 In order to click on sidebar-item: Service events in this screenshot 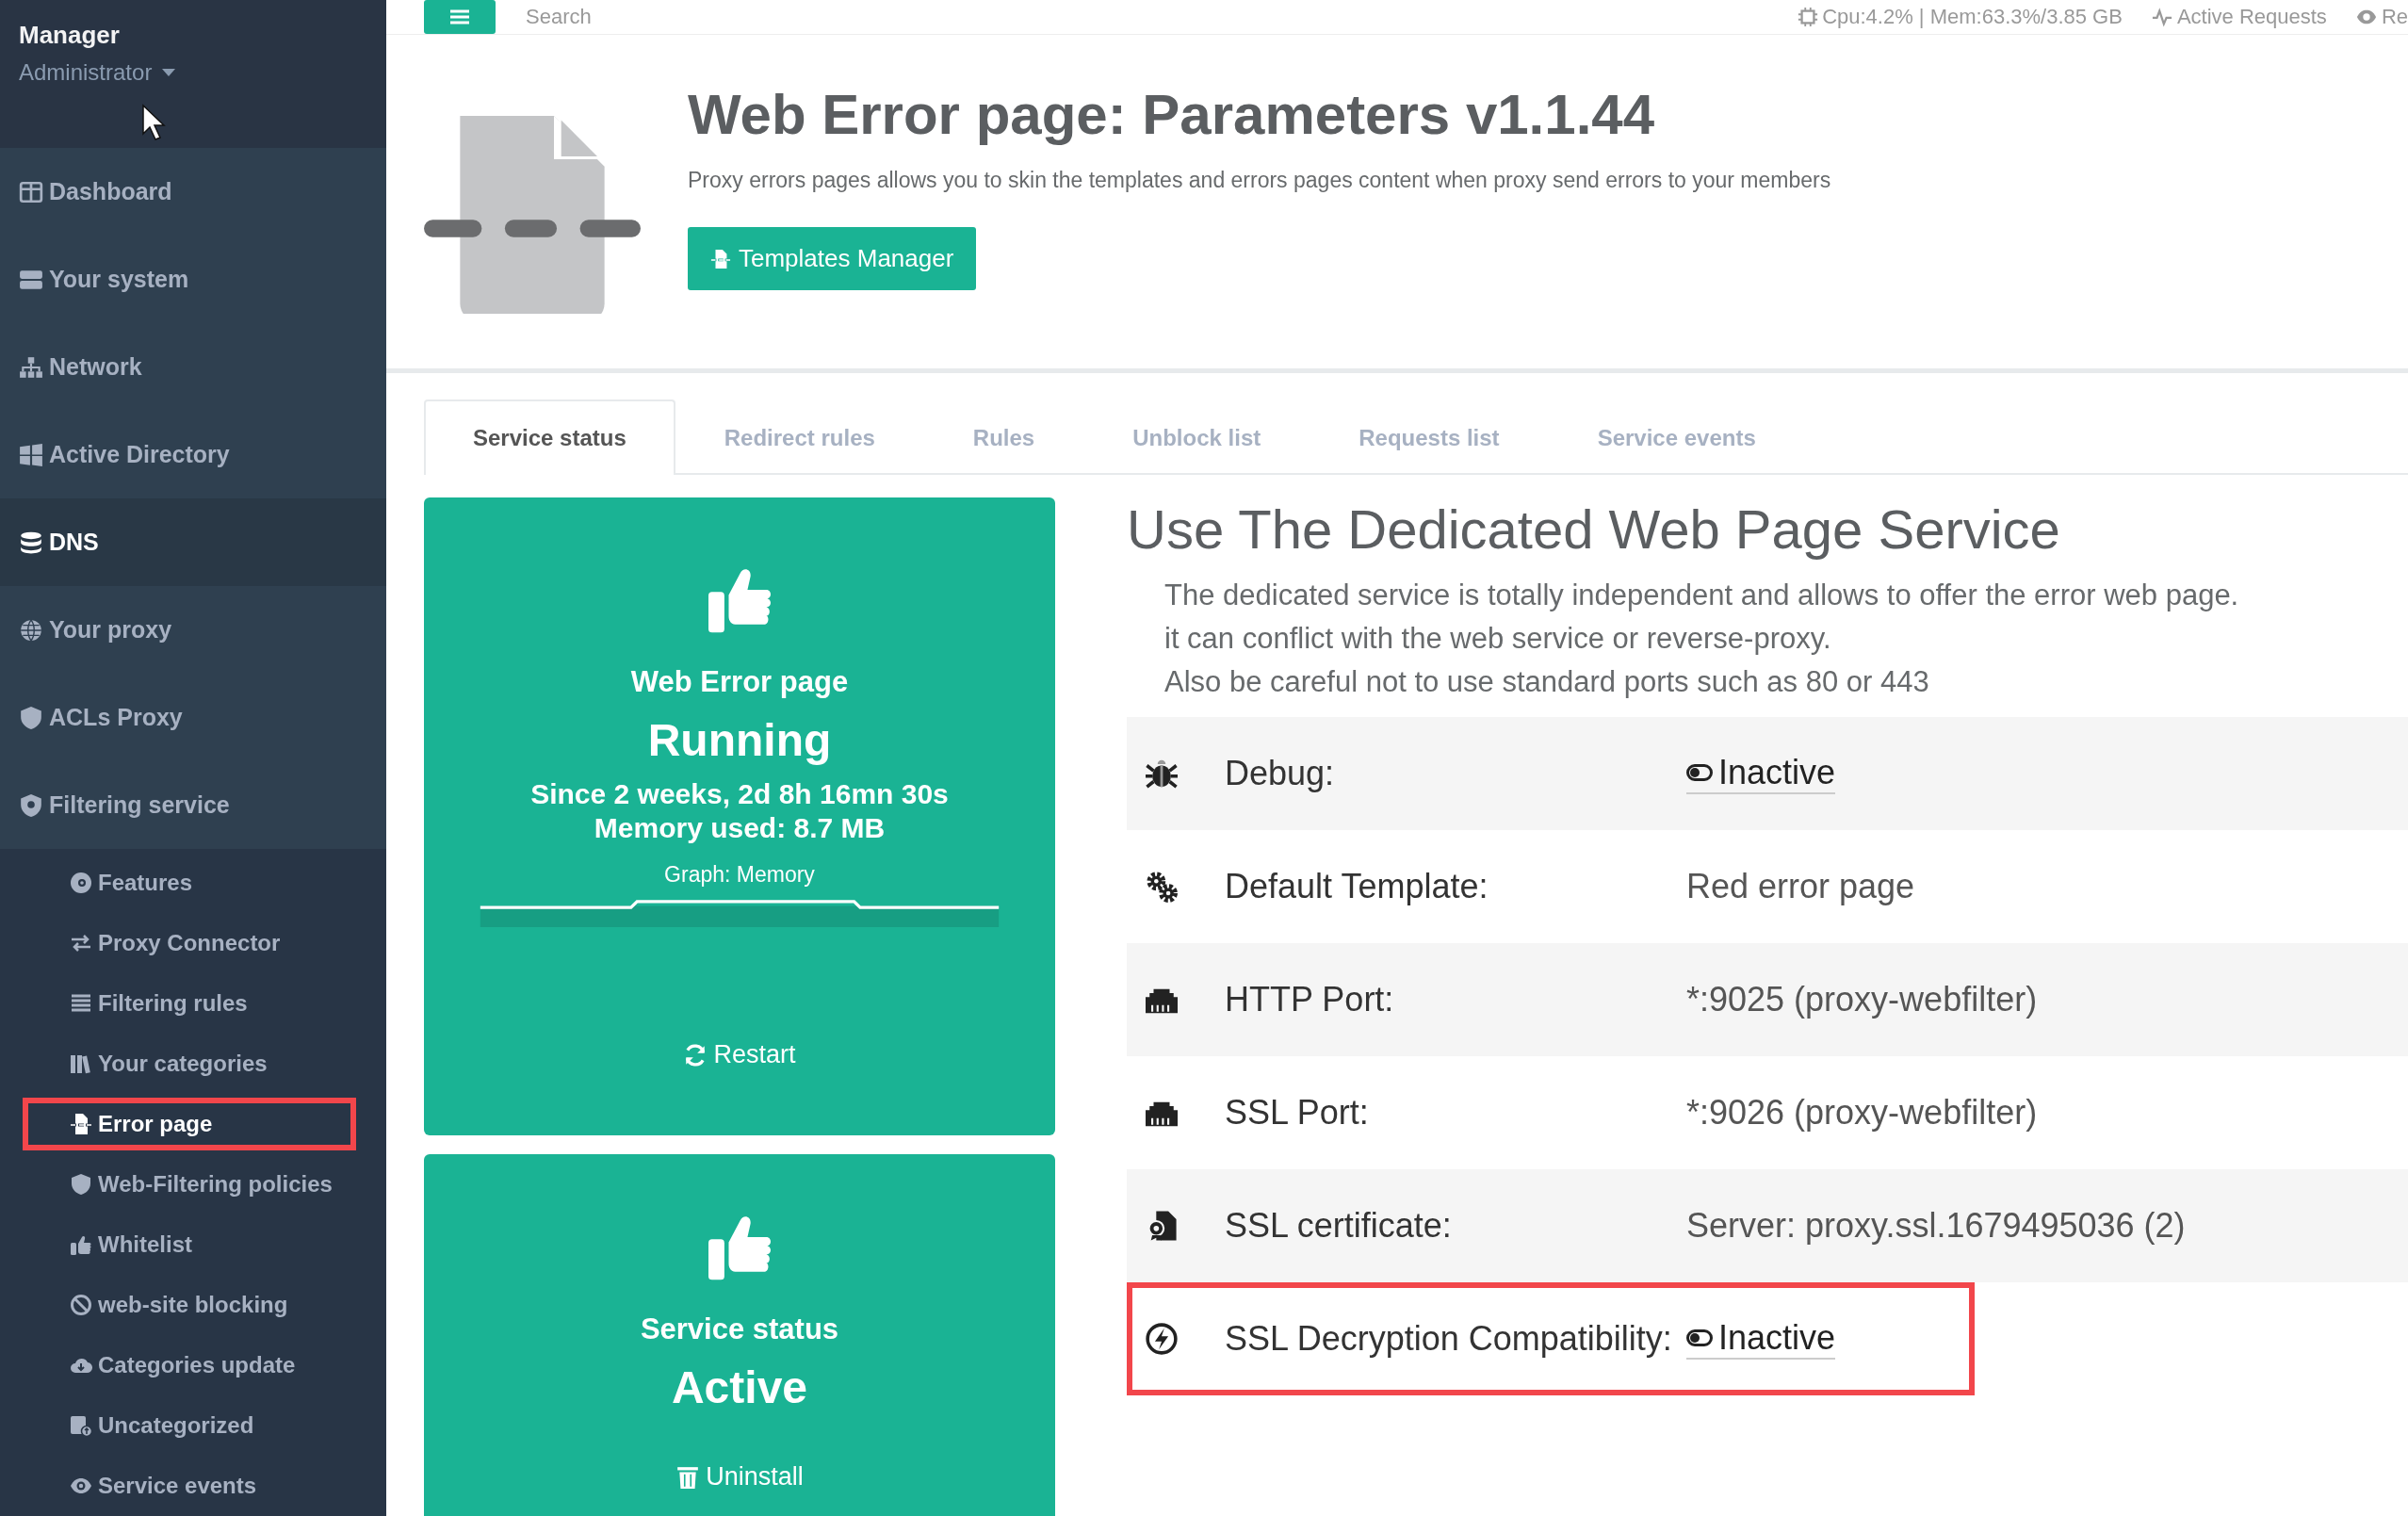, I will do `click(189, 1486)`.